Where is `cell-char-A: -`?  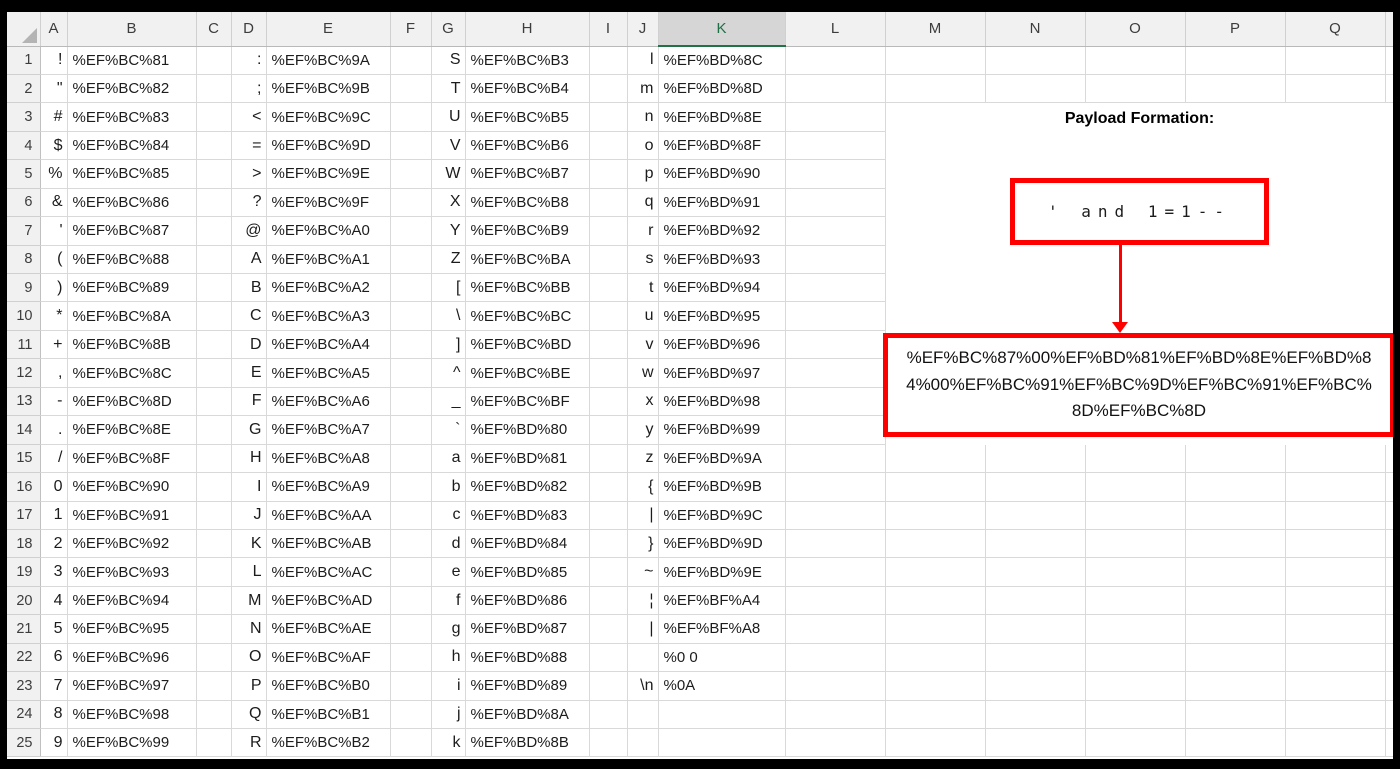
cell-char-A: - is located at coordinates (54, 402).